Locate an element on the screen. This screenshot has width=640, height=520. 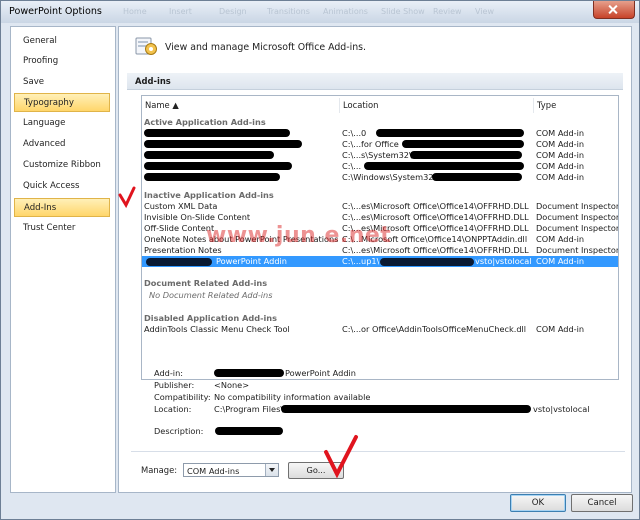
row-location: C:\...0 is located at coordinates (354, 133).